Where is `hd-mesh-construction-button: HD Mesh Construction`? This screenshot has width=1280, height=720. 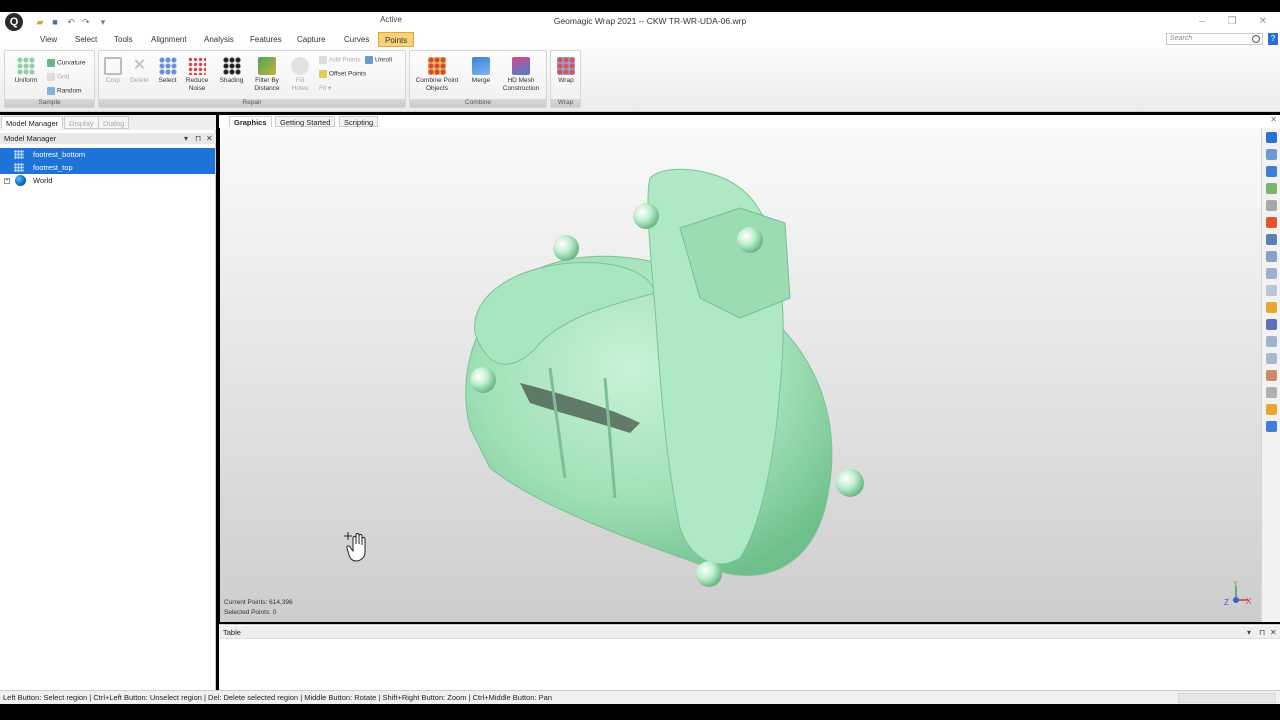
hd-mesh-construction-button: HD Mesh Construction is located at coordinates (521, 74).